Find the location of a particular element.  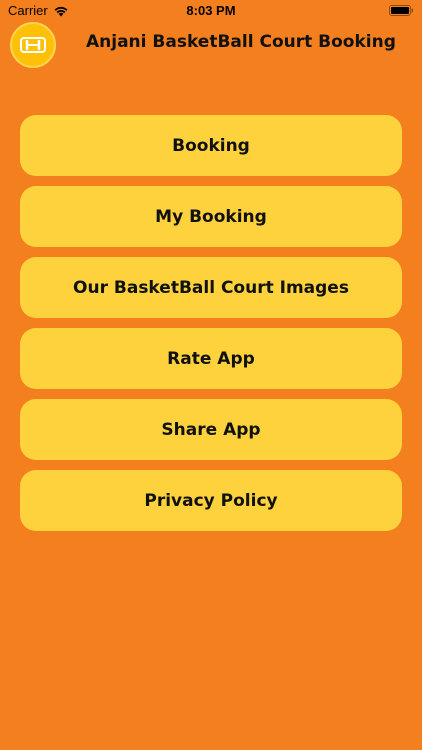

app-title: Anjani BasketBall Court Booking is located at coordinates (241, 42).